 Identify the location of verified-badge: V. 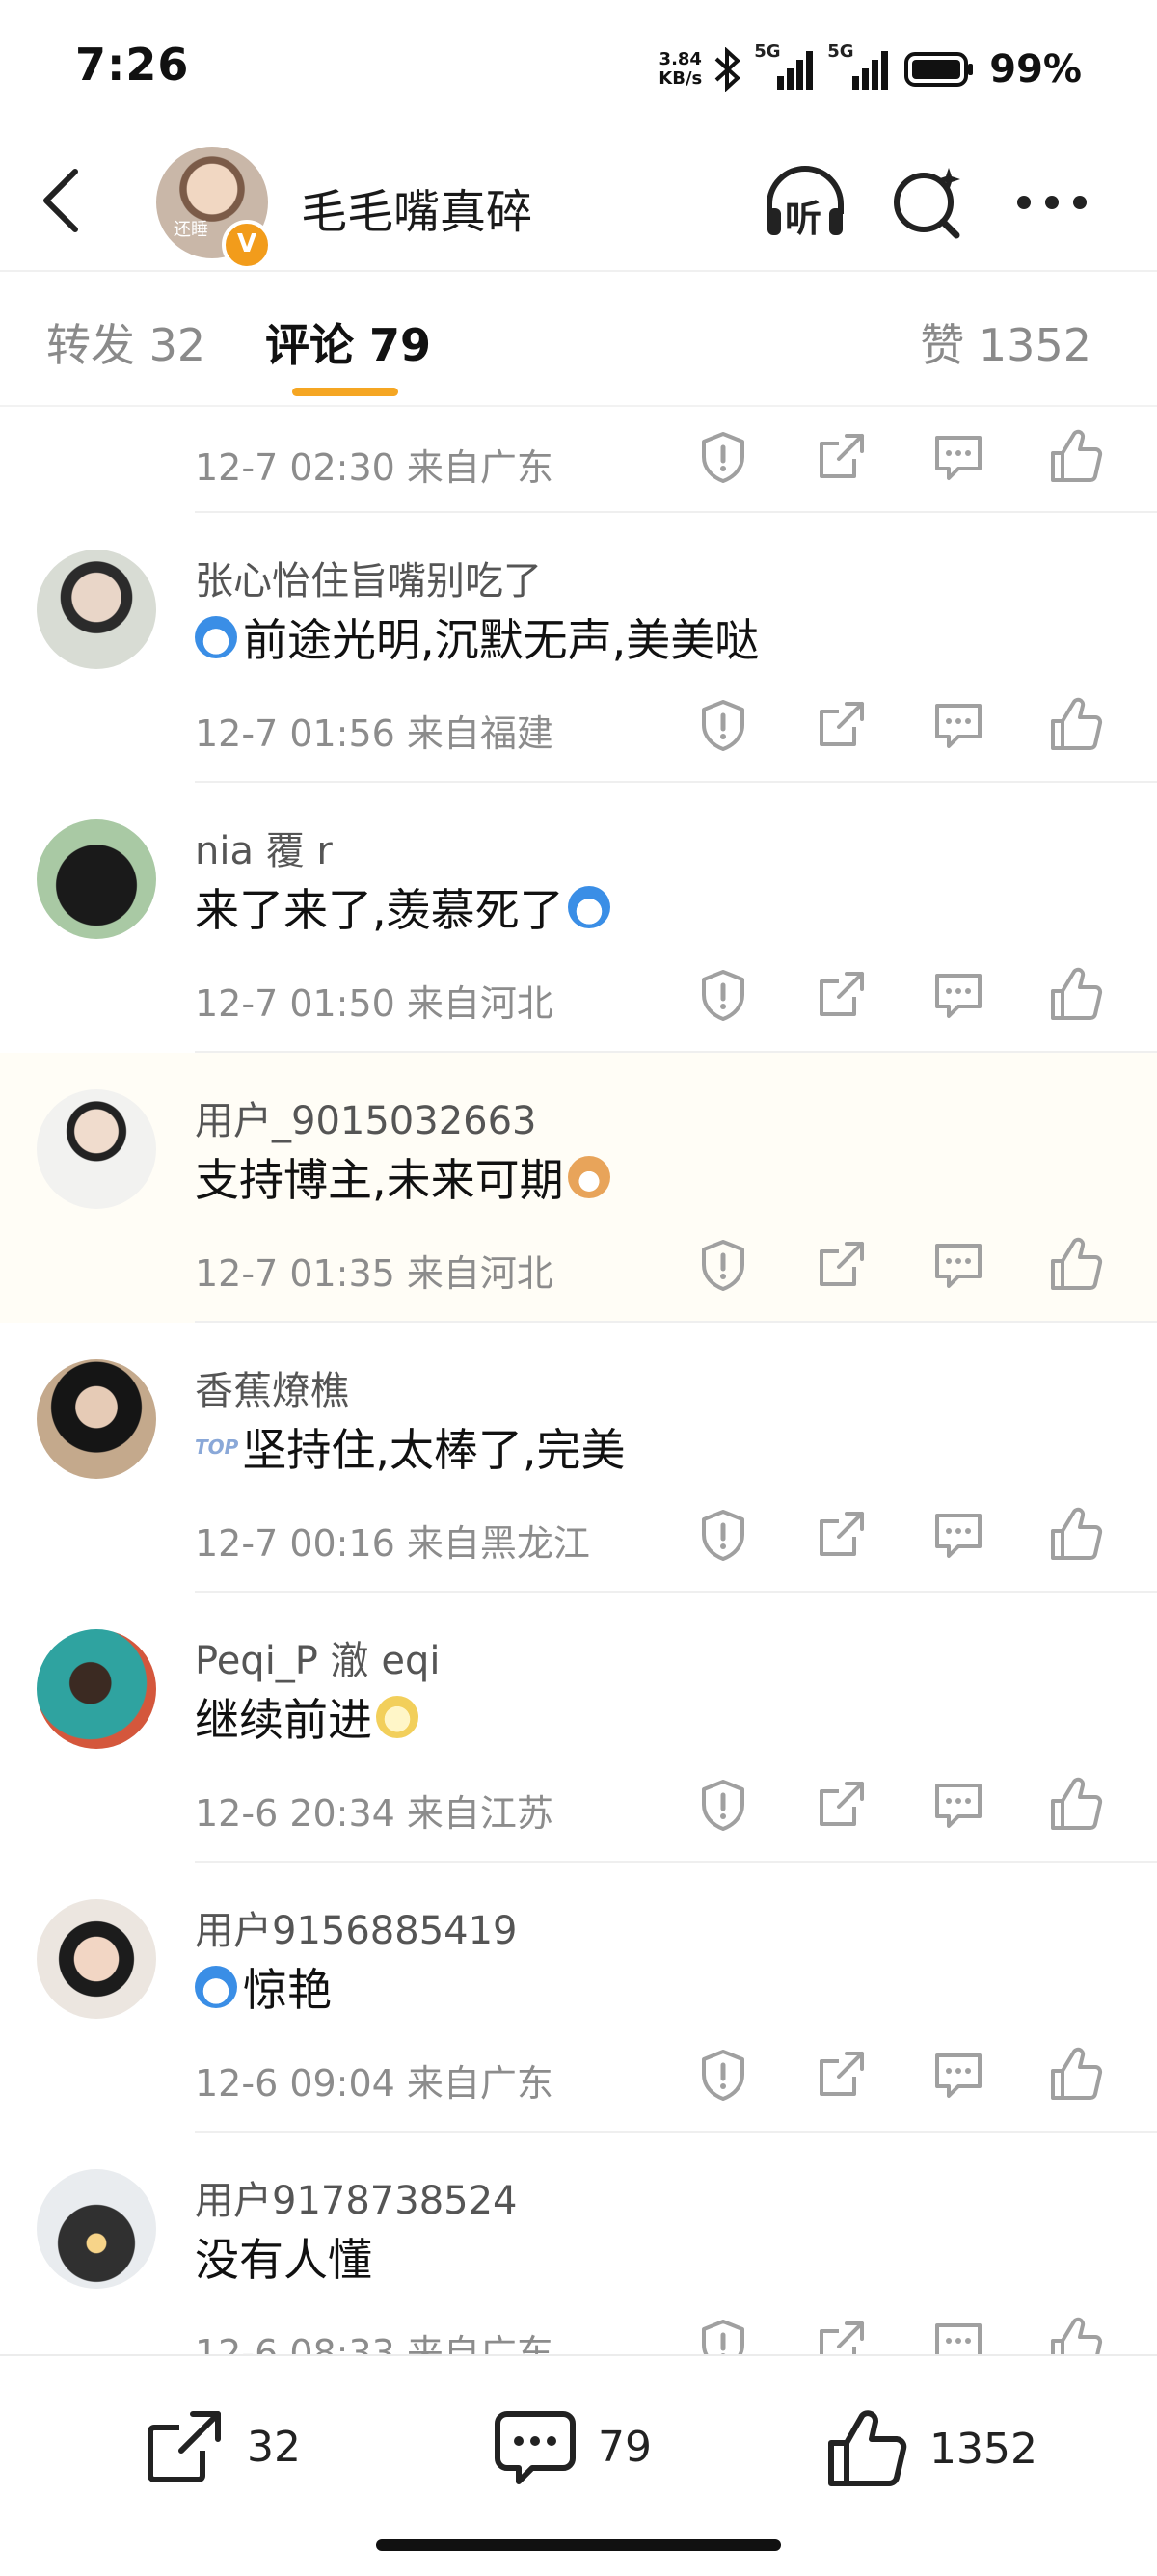
(247, 245).